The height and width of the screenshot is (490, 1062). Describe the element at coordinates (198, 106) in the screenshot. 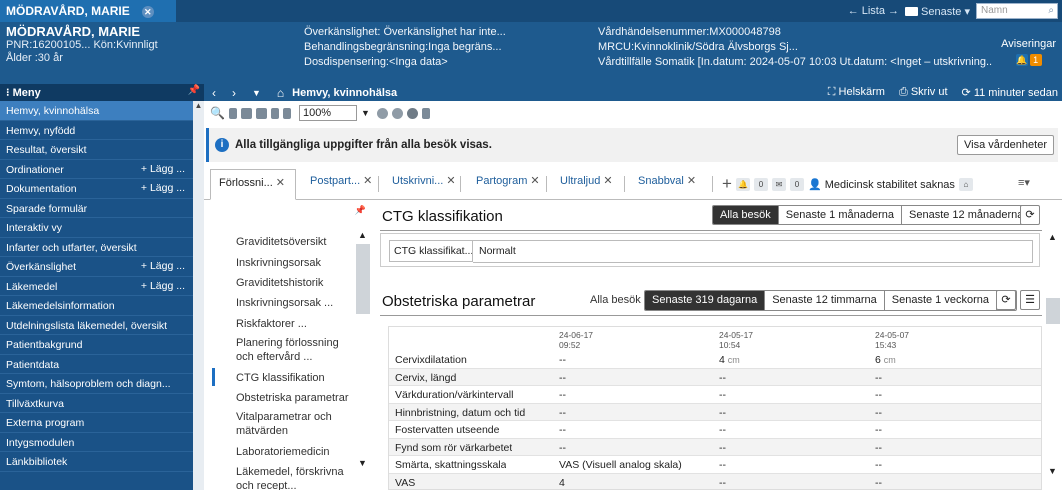

I see `scroll-up-icon: ▲` at that location.